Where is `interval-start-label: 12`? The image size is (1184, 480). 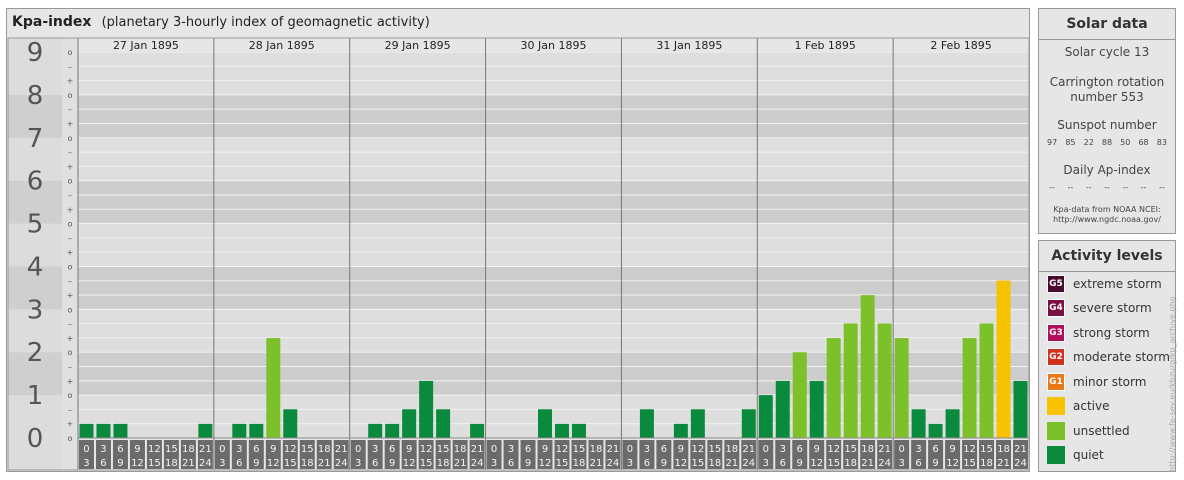 interval-start-label: 12 is located at coordinates (697, 449).